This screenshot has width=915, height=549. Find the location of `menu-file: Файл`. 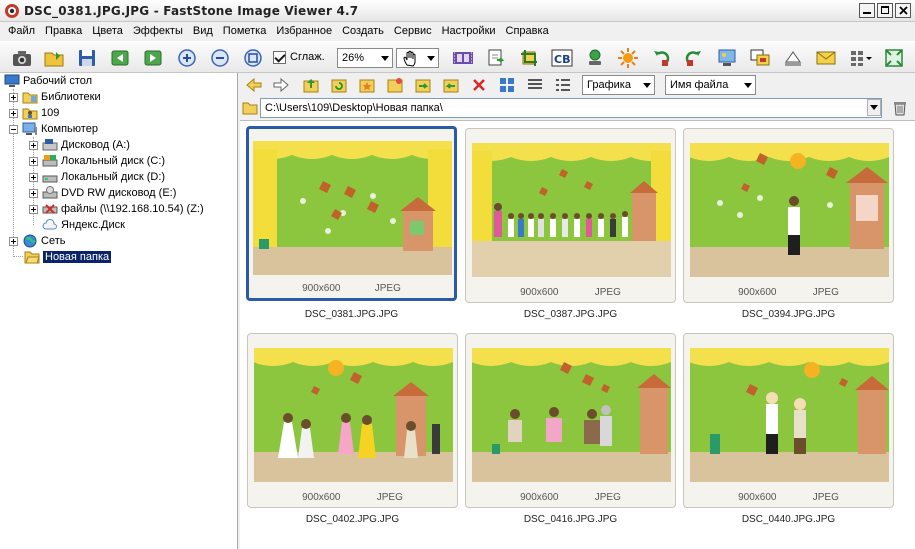

menu-file: Файл is located at coordinates (21, 31).